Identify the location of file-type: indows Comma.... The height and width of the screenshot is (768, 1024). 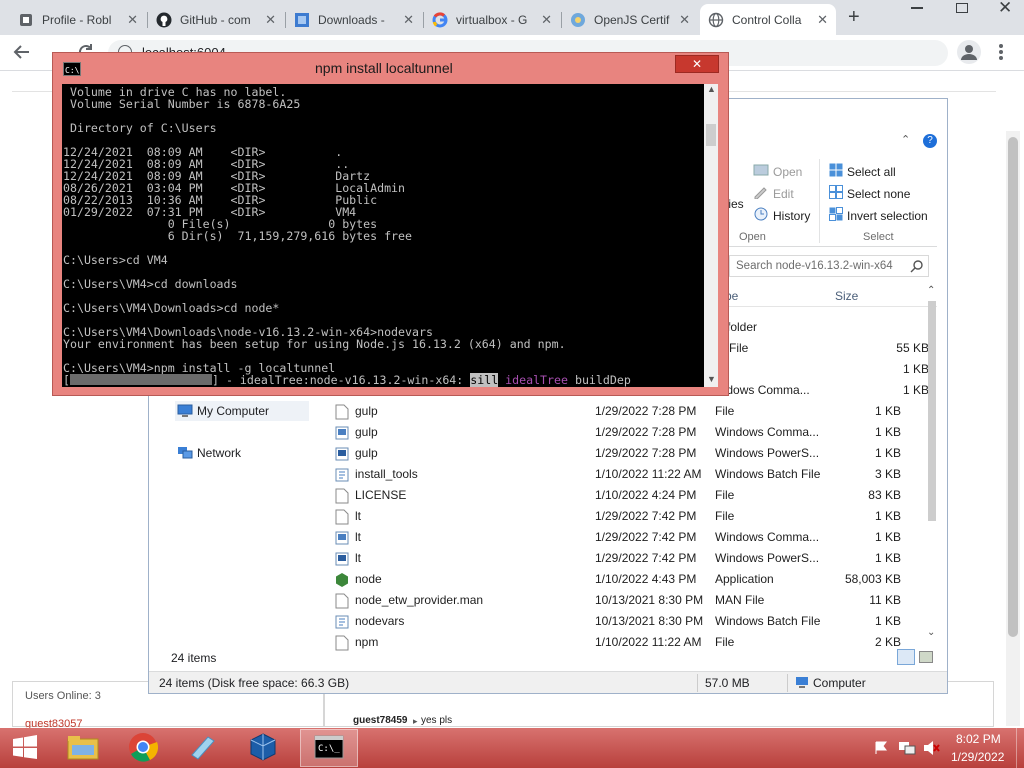
(763, 390).